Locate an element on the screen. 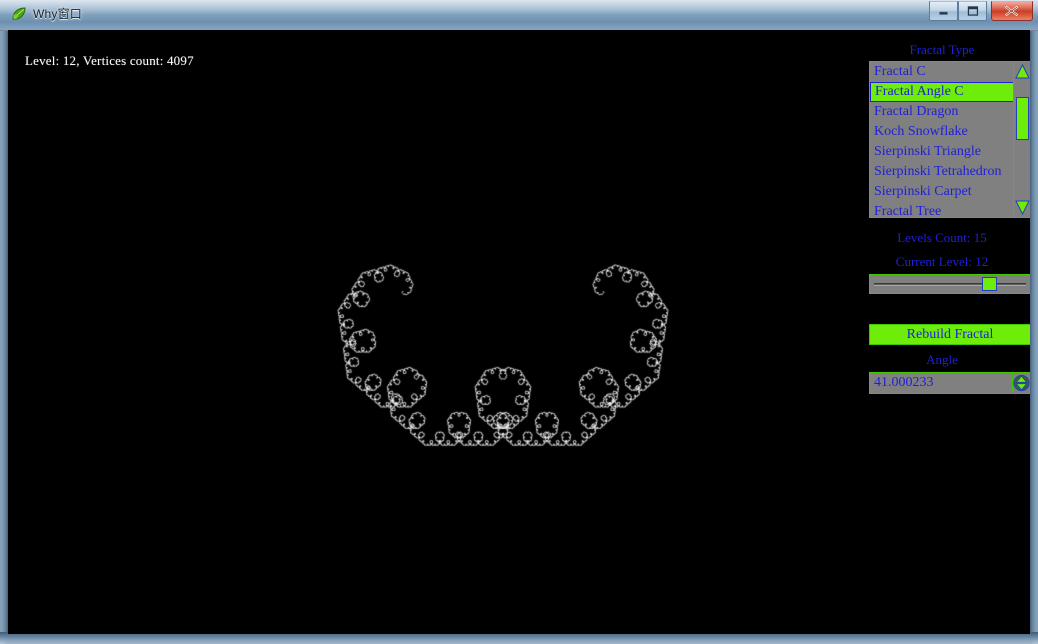 This screenshot has height=644, width=1038. status-overlay-text: Level: 12, Vertices count: 4097 is located at coordinates (109, 60).